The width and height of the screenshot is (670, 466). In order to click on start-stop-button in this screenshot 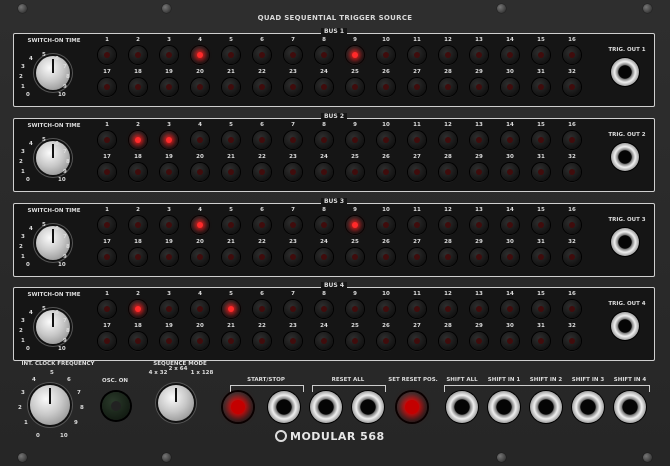, I will do `click(238, 407)`.